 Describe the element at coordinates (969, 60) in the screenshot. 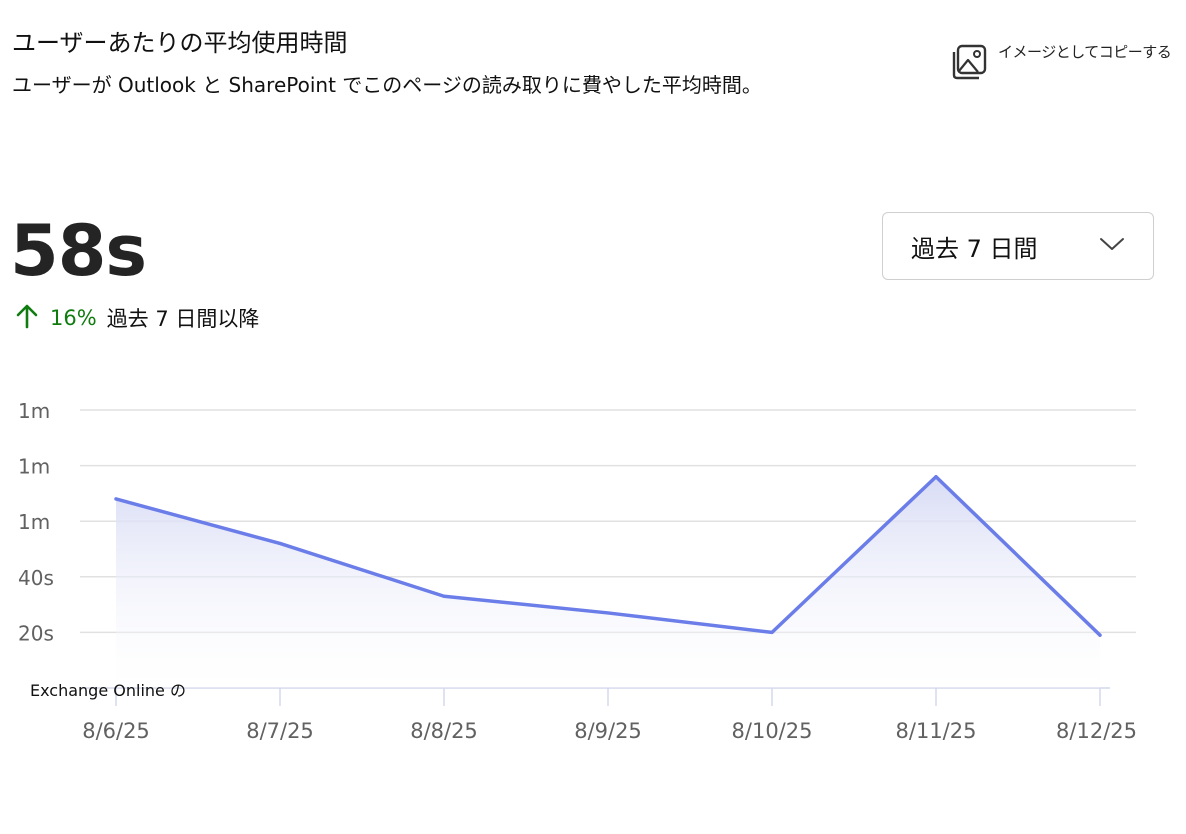

I see `image-icon` at that location.